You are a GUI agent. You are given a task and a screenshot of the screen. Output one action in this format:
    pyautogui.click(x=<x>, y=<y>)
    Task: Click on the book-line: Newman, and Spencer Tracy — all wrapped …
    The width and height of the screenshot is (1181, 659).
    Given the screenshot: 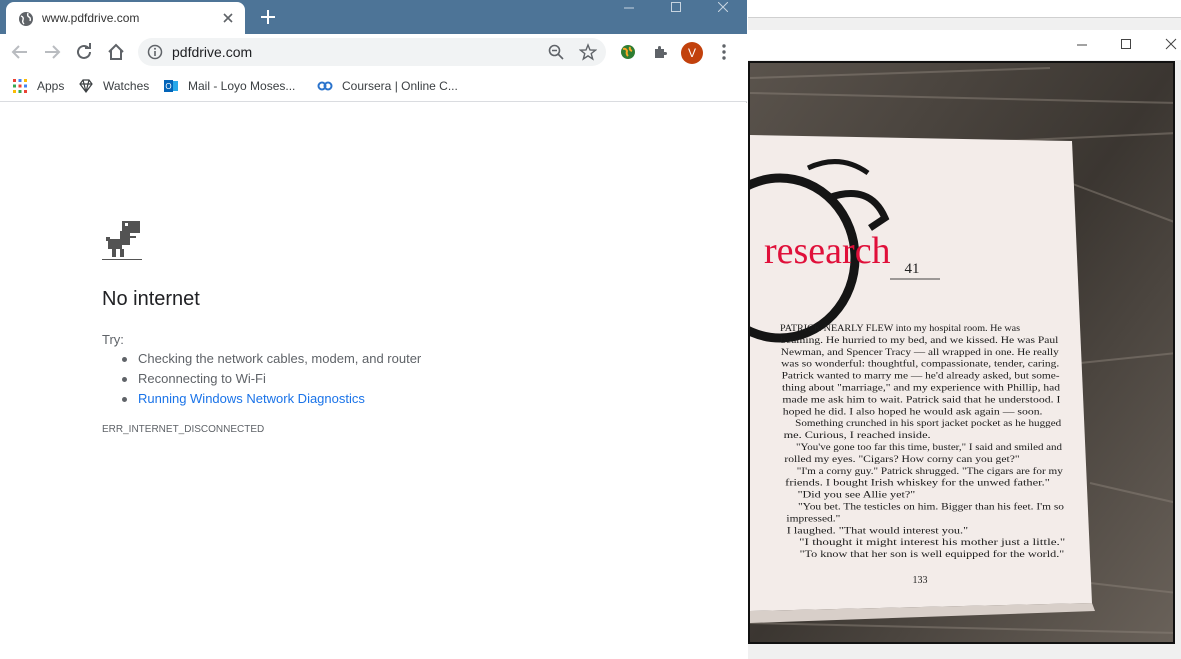 What is the action you would take?
    pyautogui.click(x=920, y=352)
    